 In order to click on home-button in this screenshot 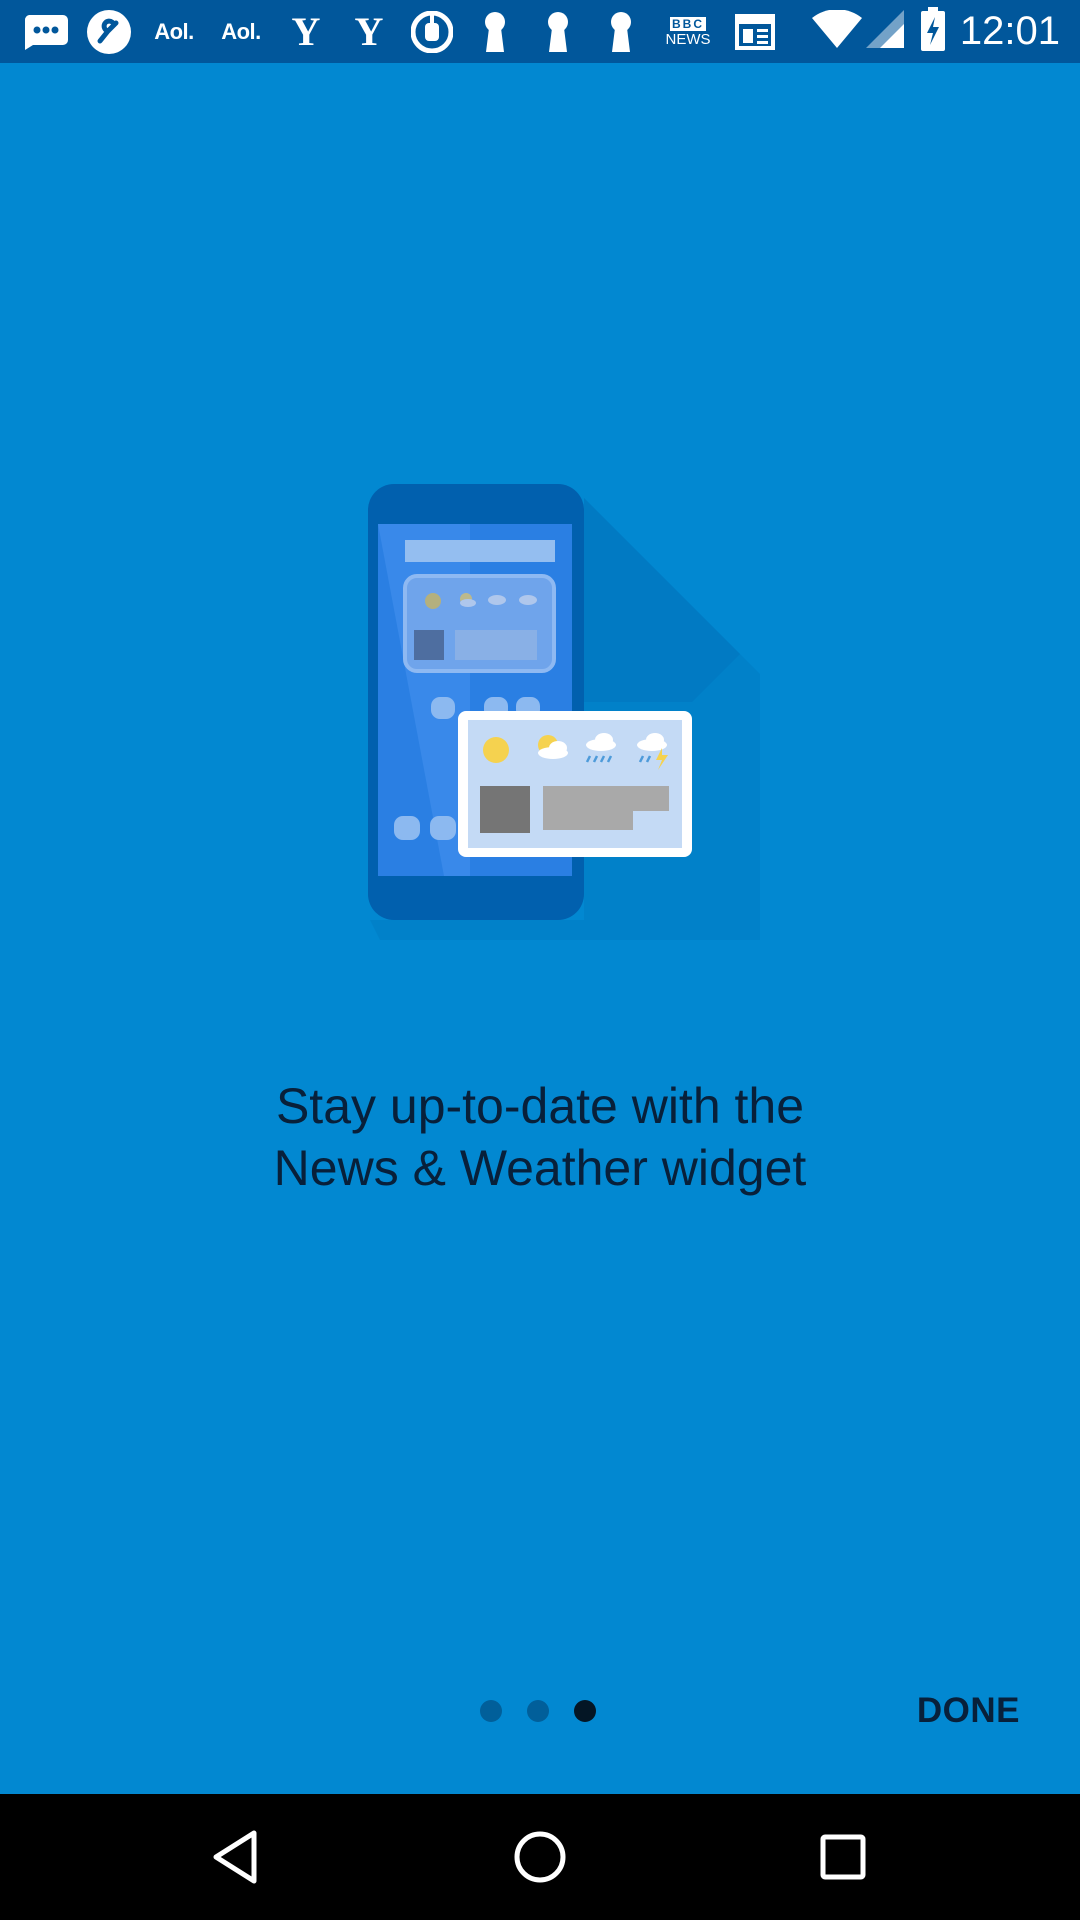, I will do `click(540, 1857)`.